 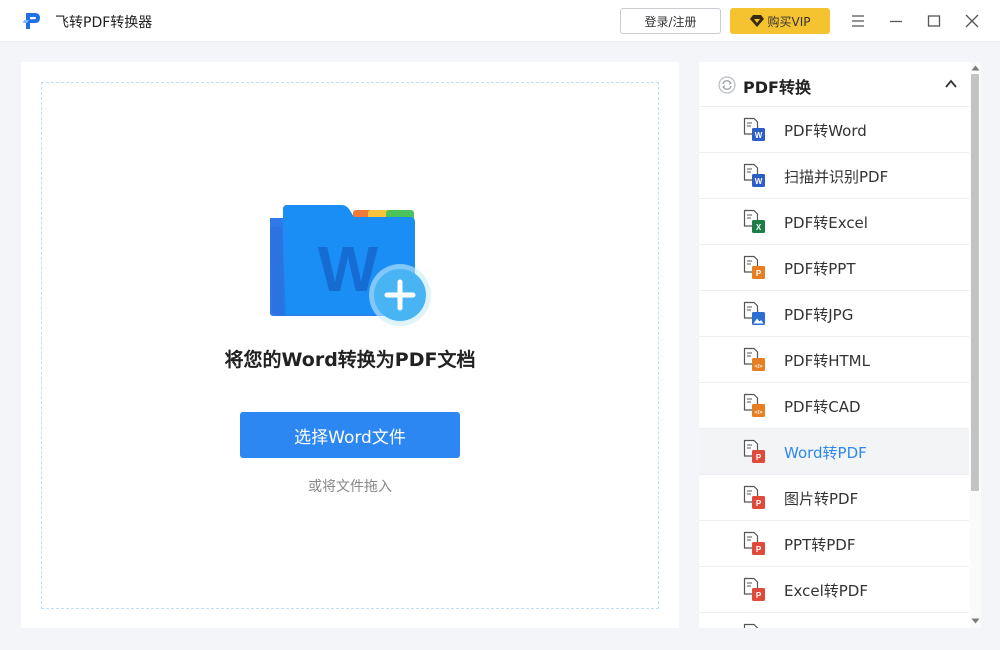 I want to click on convert-heading: 将您的Word转换为PDF文档, so click(x=350, y=360).